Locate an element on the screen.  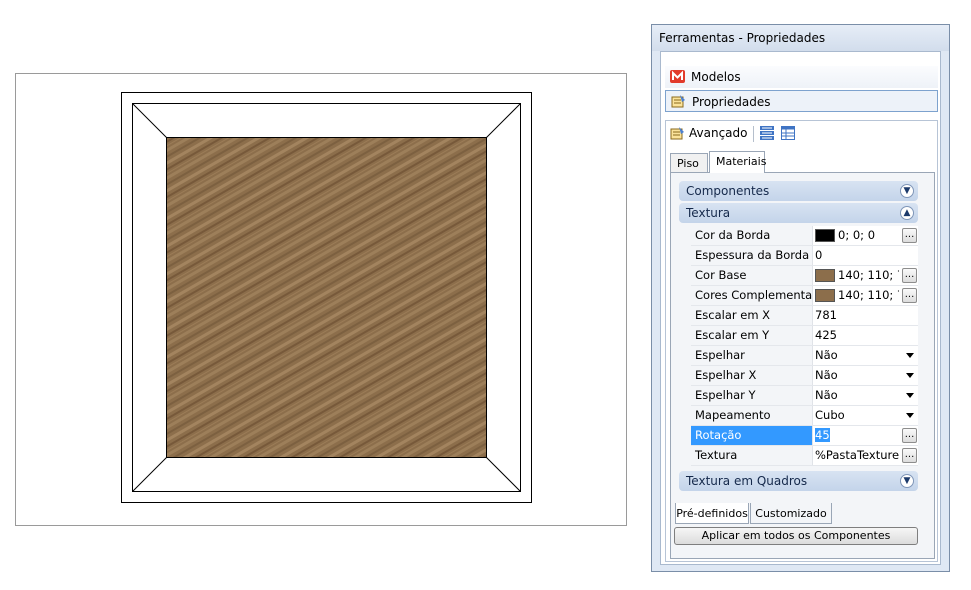
prop-row-espelhar-x: Espelhar X Não is located at coordinates (804, 376).